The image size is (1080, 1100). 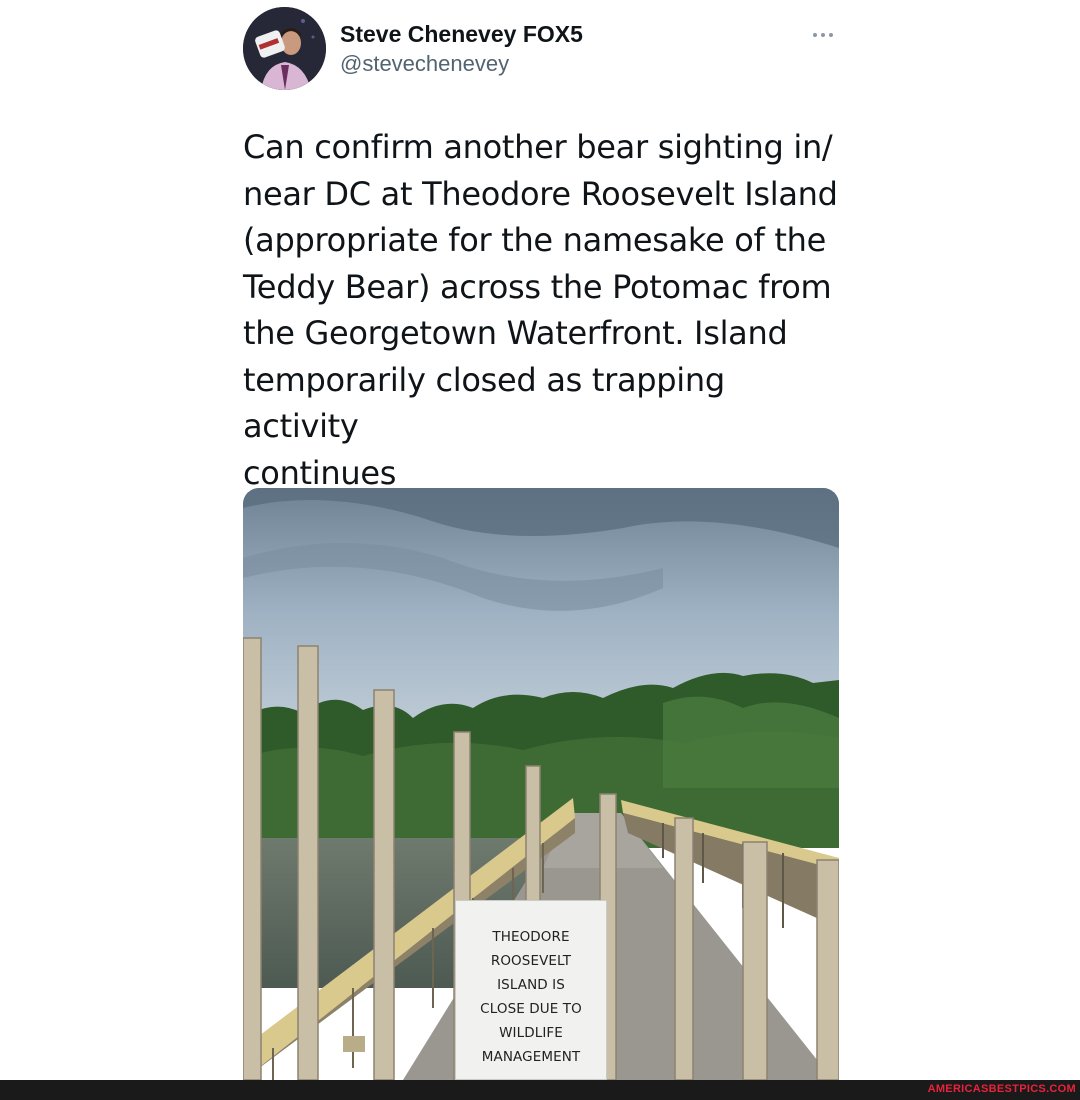 What do you see at coordinates (531, 961) in the screenshot?
I see `sign-line: ROOSEVELT` at bounding box center [531, 961].